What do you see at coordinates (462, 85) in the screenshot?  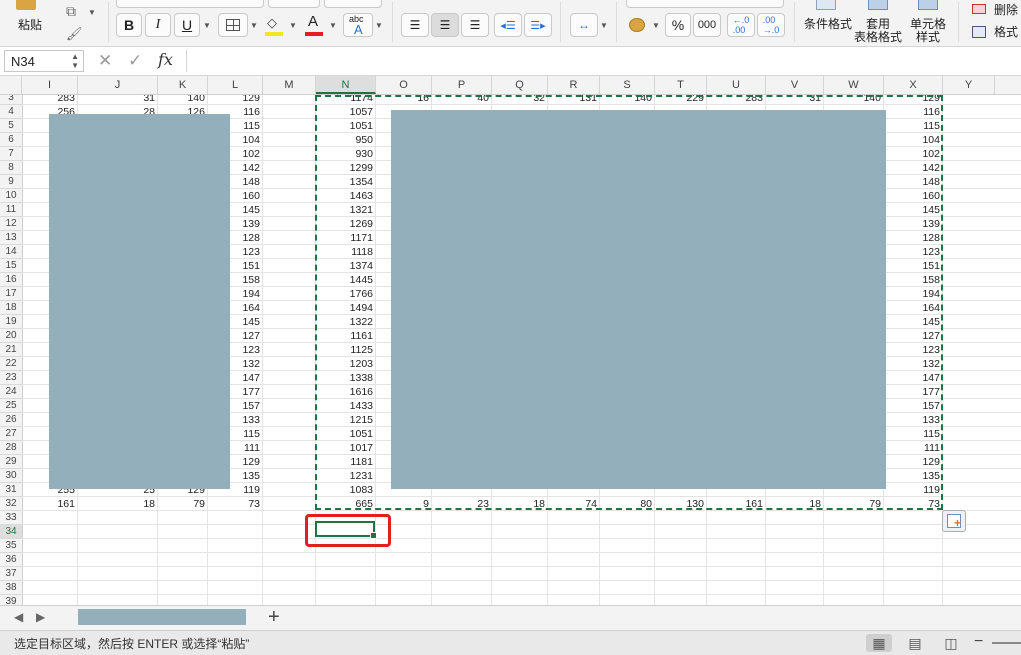 I see `column-header-P: P` at bounding box center [462, 85].